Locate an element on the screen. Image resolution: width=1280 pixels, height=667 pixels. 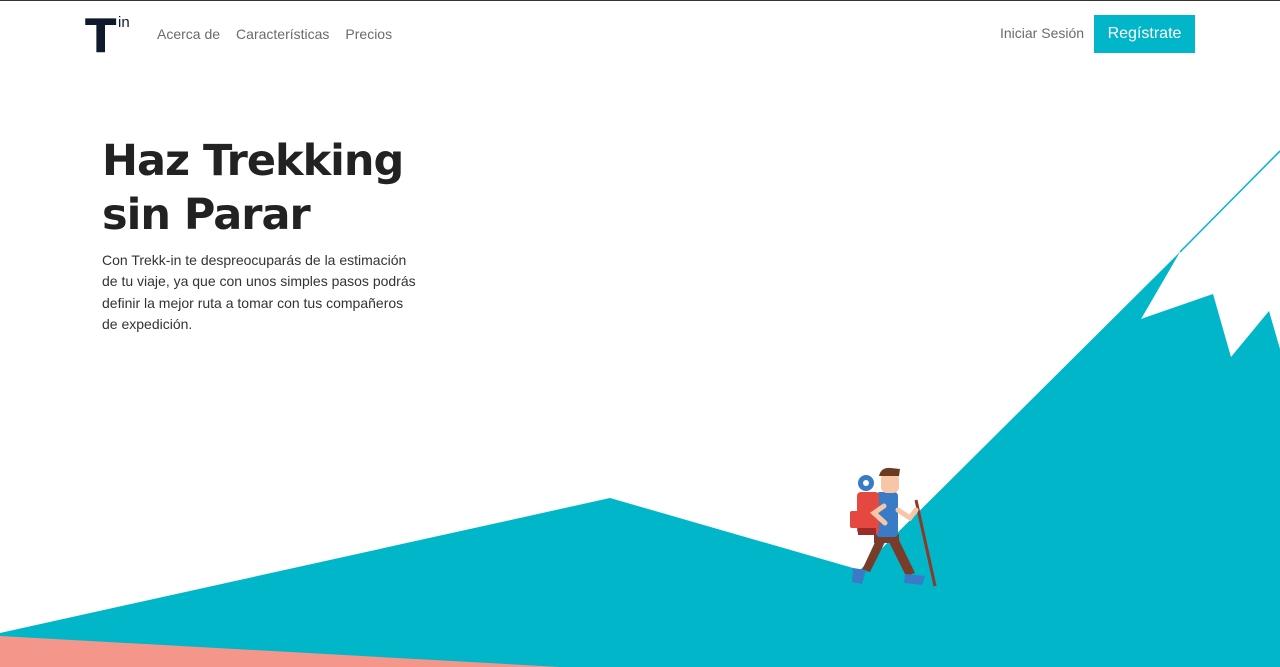
nav-link-about: Acerca de is located at coordinates (188, 34).